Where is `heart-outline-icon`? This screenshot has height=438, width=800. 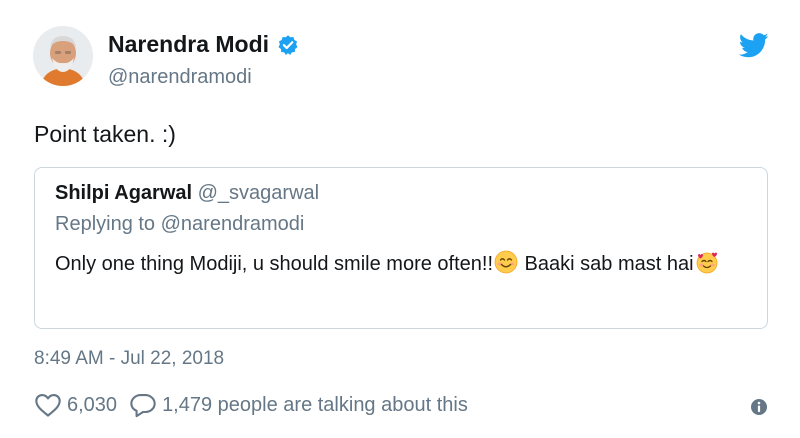
heart-outline-icon is located at coordinates (48, 405).